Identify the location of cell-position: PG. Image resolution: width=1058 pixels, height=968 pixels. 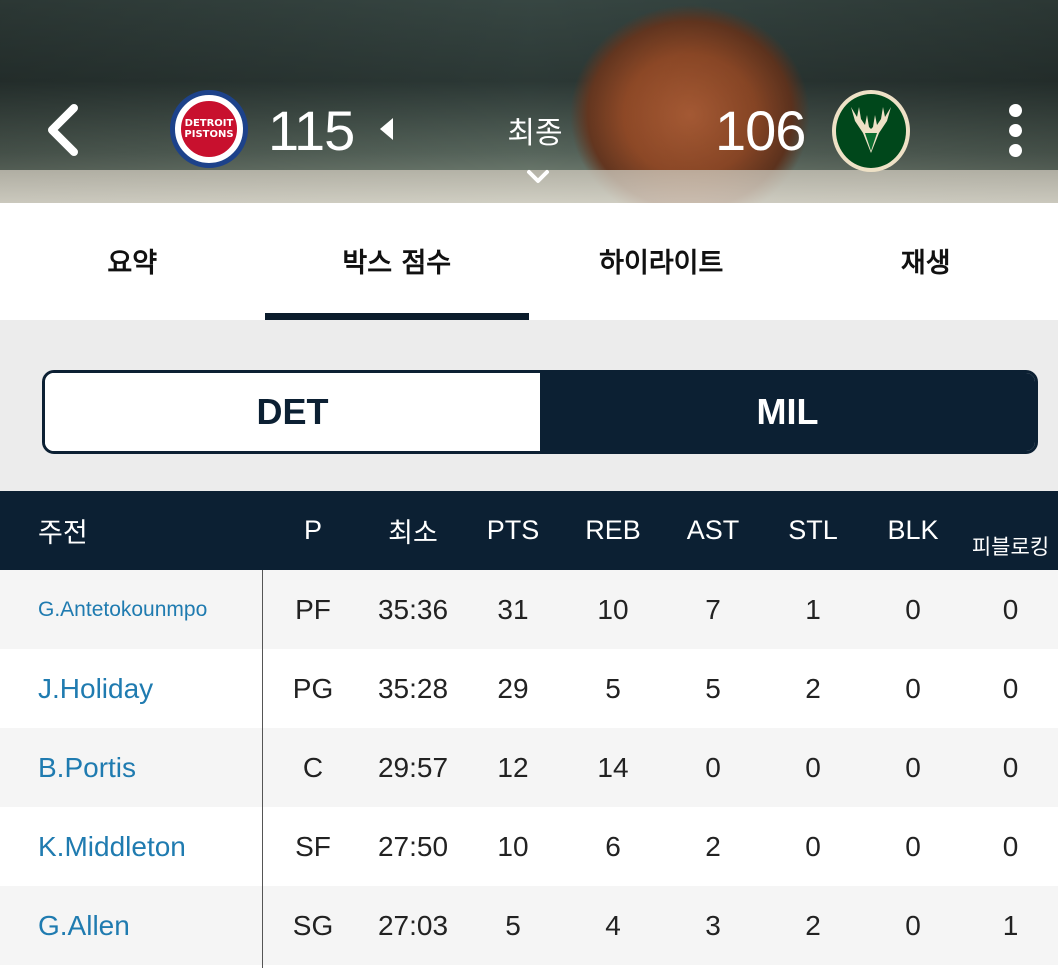
(313, 688).